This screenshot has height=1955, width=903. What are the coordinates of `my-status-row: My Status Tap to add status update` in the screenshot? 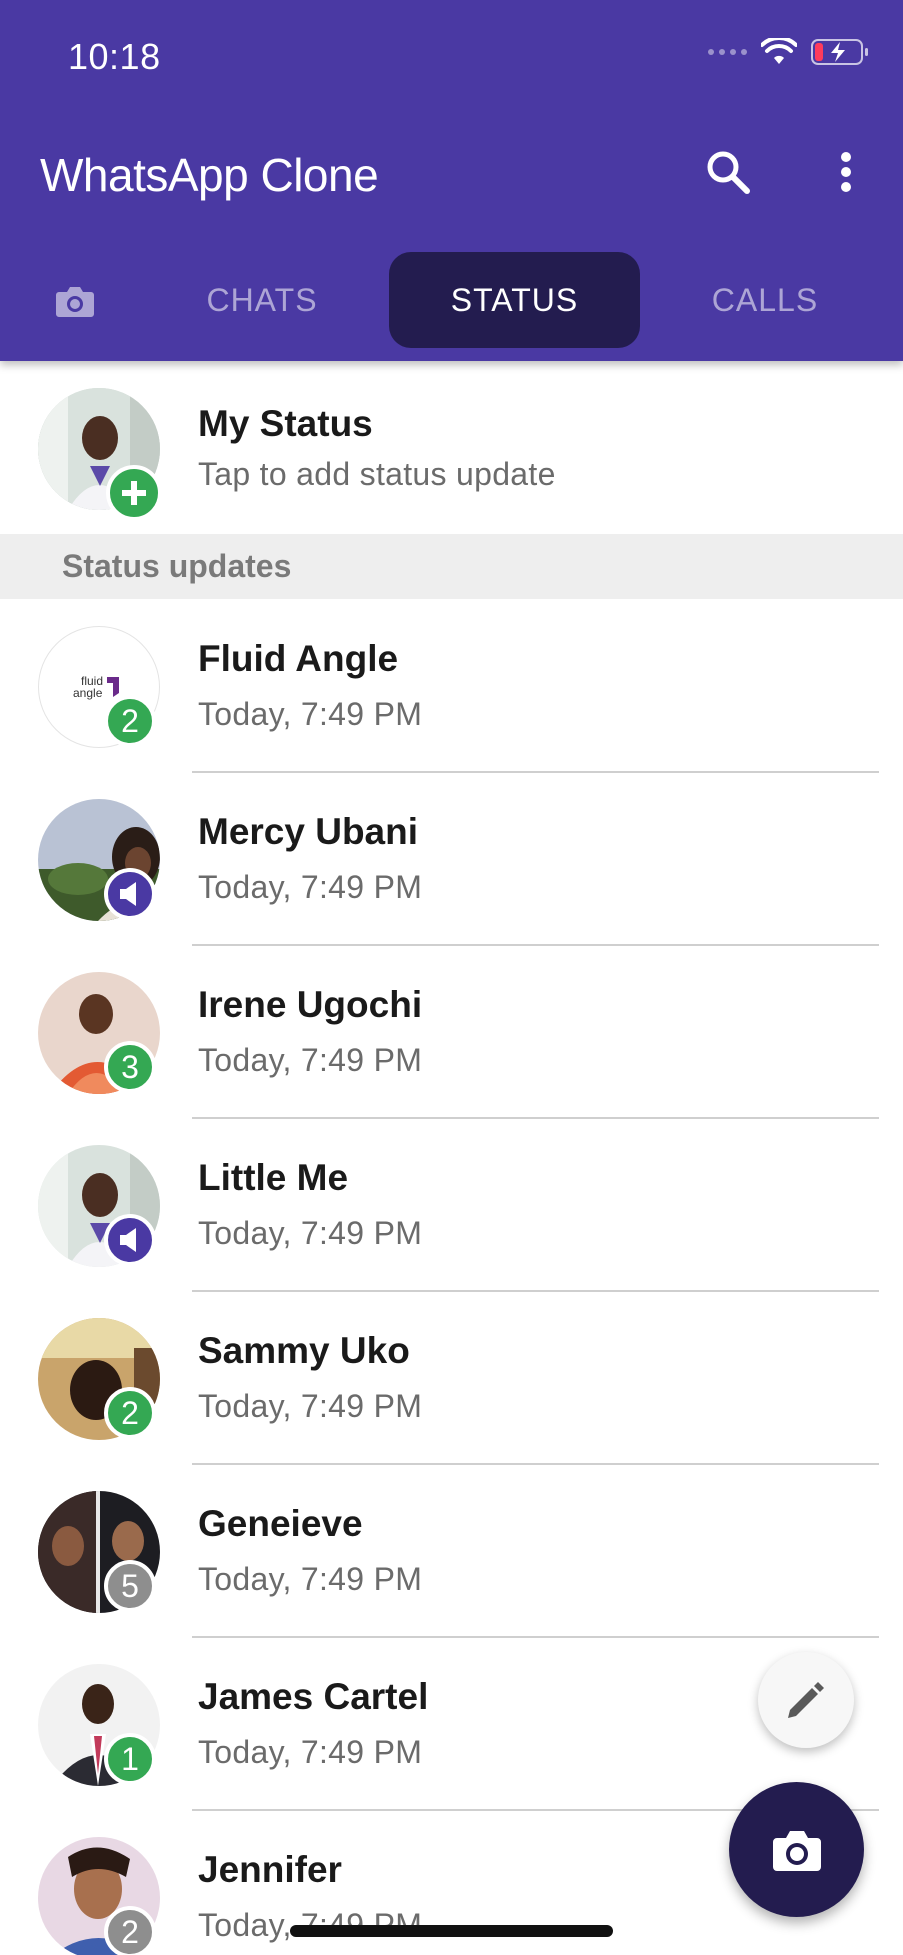 It's located at (451, 447).